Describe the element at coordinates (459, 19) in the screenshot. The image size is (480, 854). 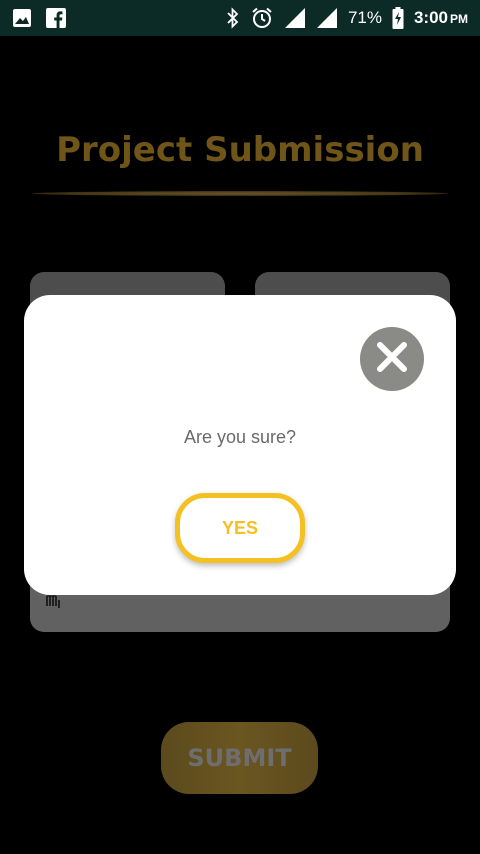
I see `clock-ampm: PM` at that location.